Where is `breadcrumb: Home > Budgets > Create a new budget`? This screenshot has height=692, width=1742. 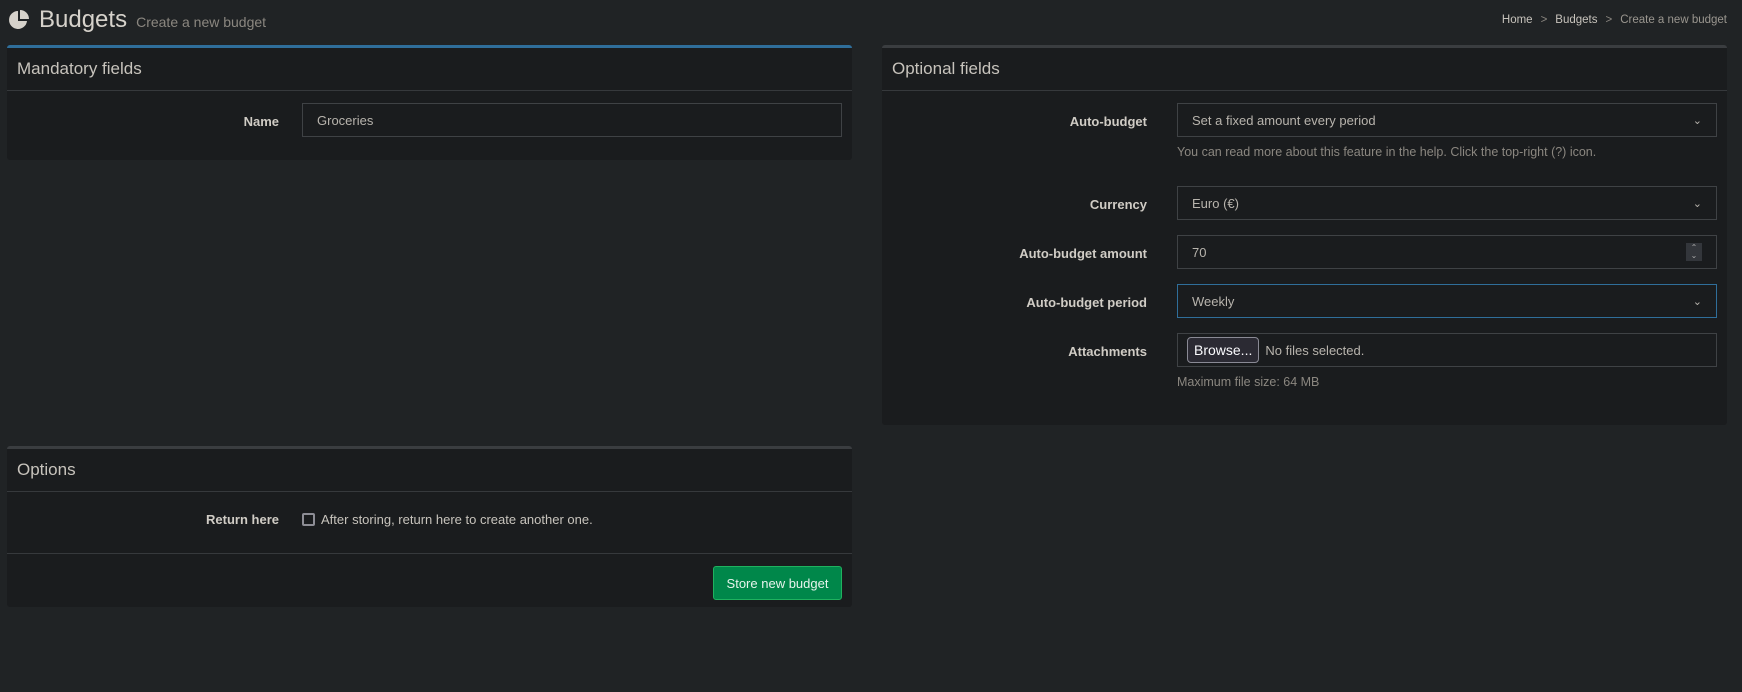 breadcrumb: Home > Budgets > Create a new budget is located at coordinates (1614, 20).